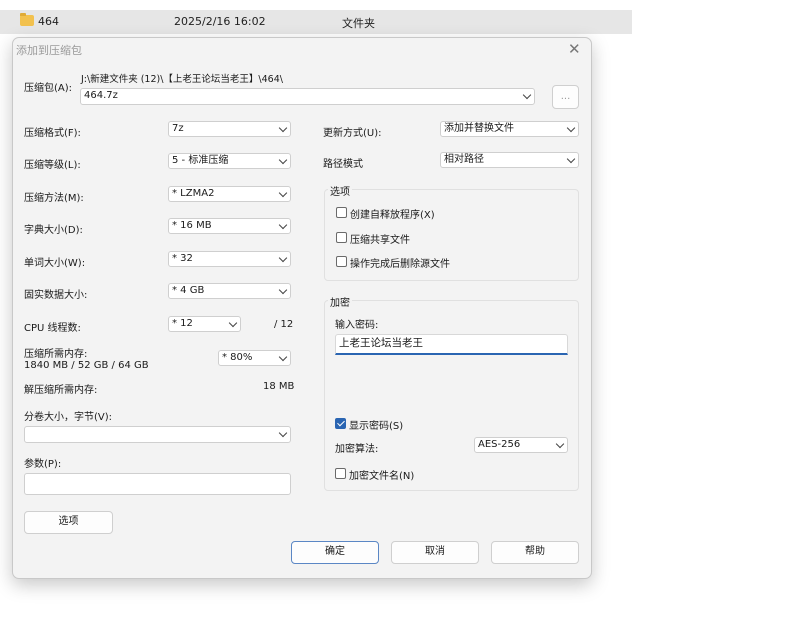  What do you see at coordinates (27, 19) in the screenshot?
I see `folder-icon` at bounding box center [27, 19].